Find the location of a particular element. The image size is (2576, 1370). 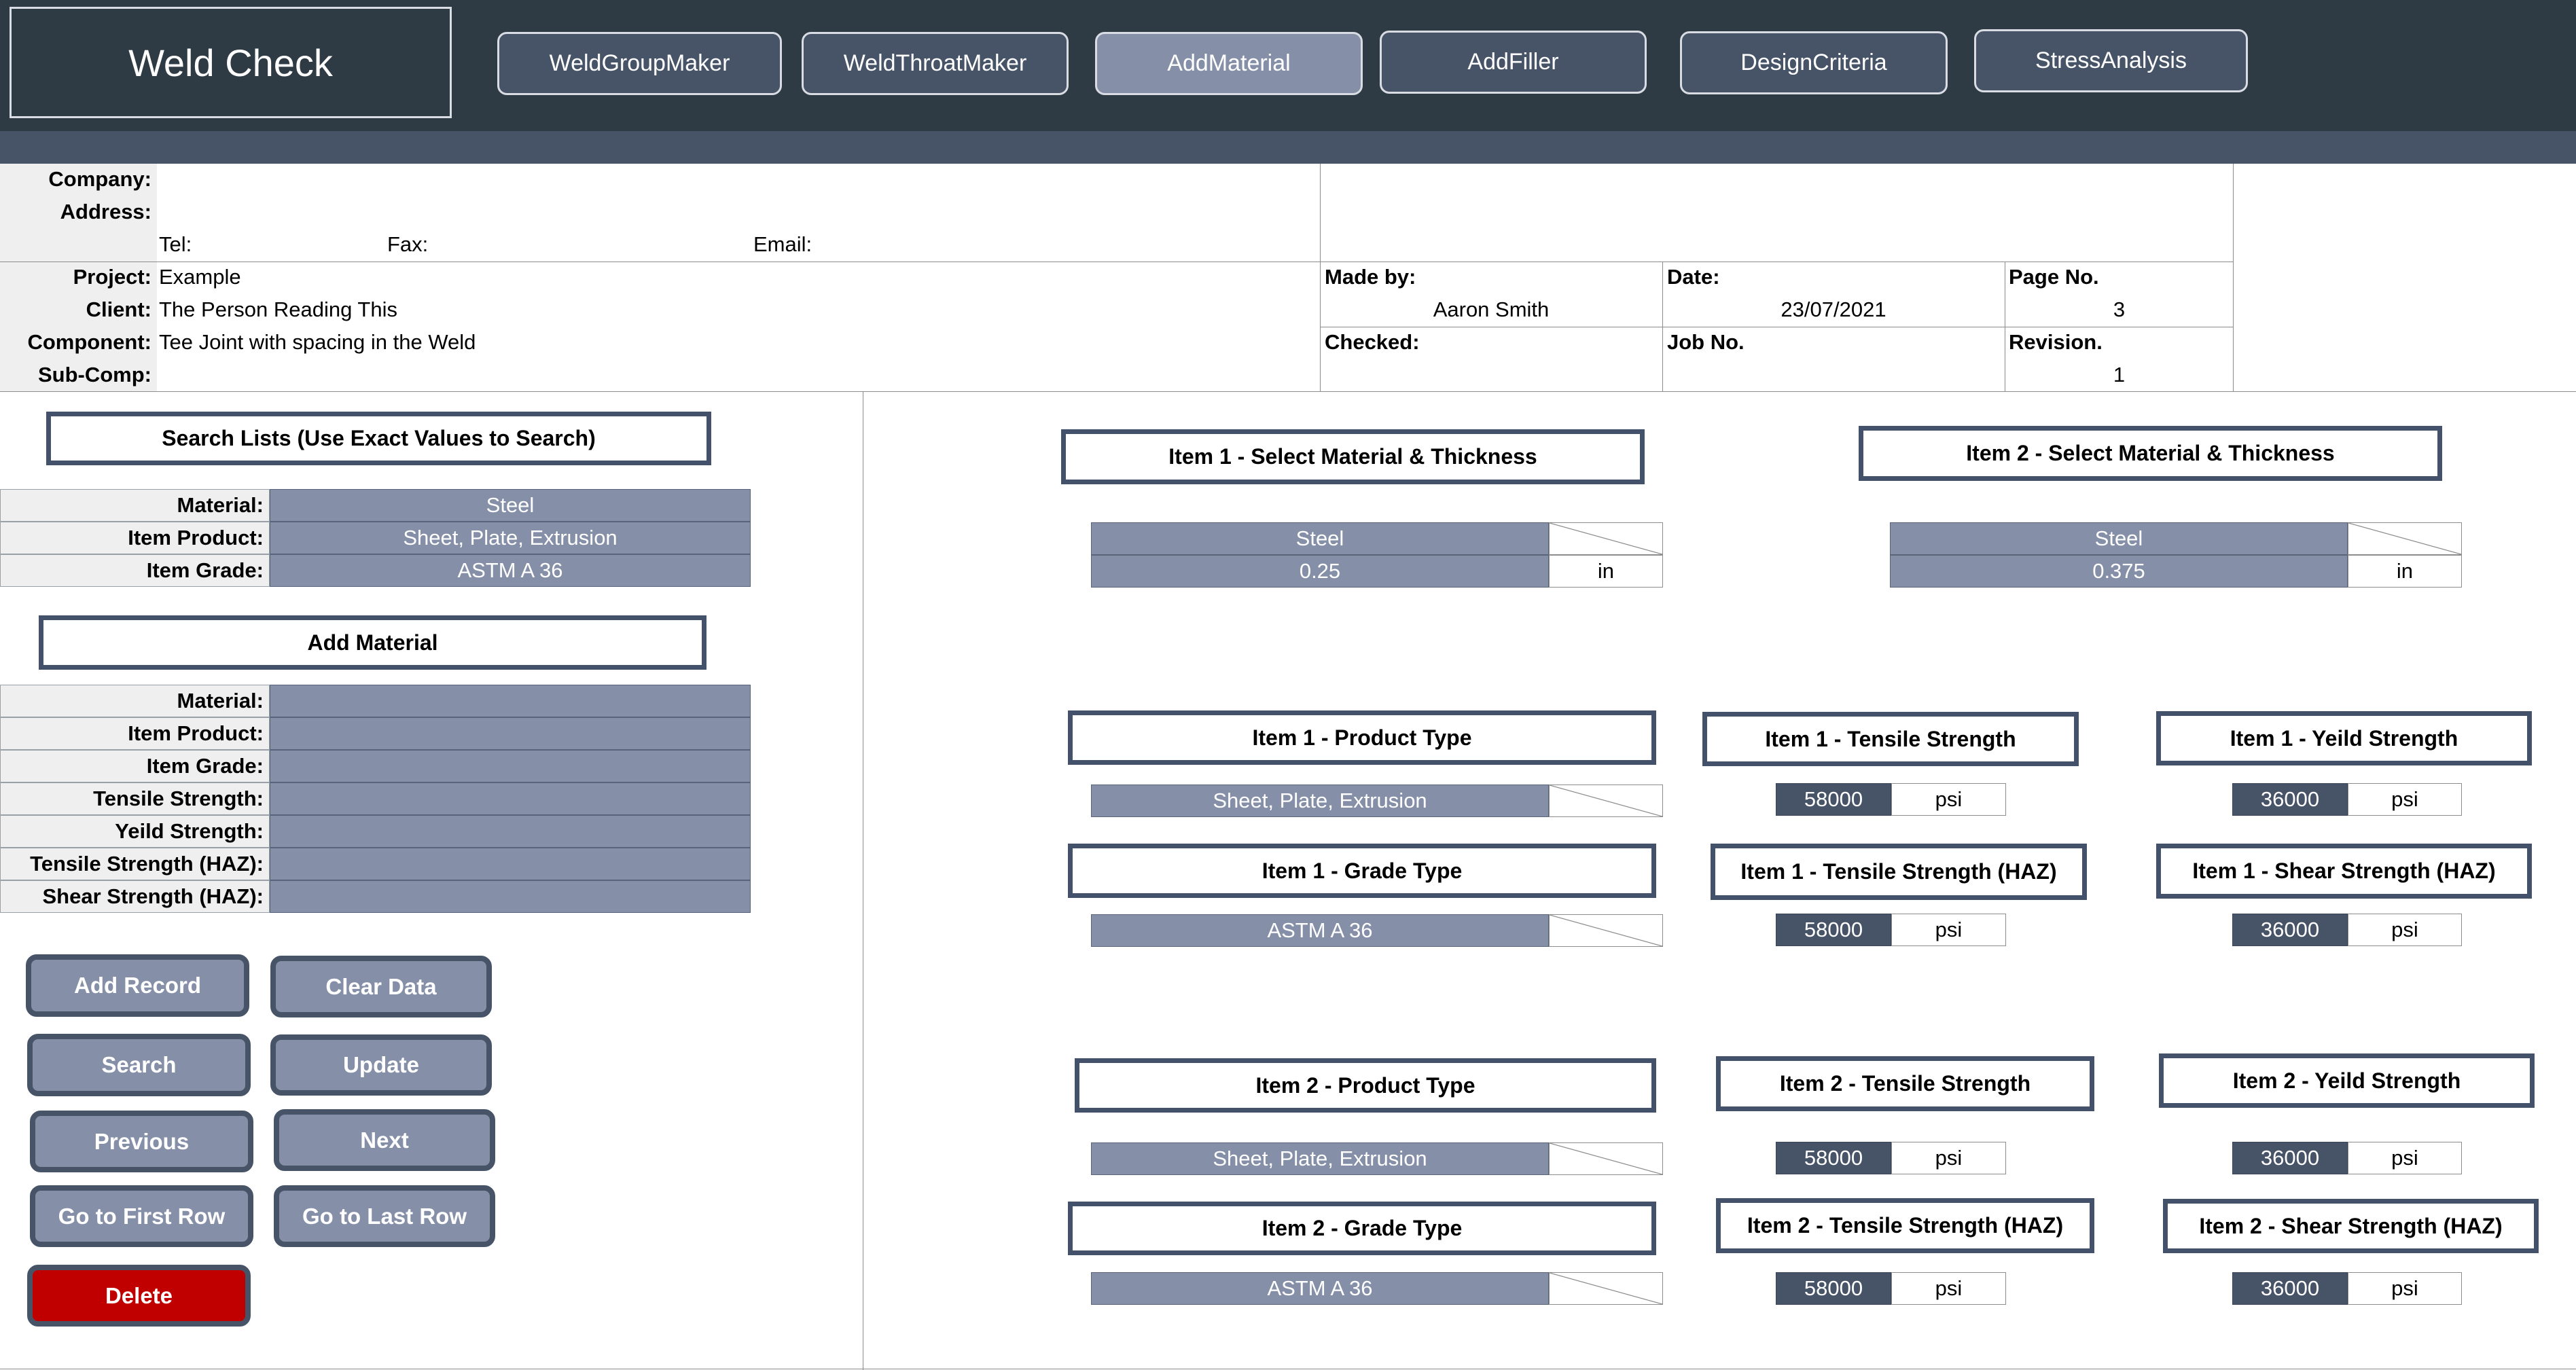

next-button: Next is located at coordinates (384, 1140).